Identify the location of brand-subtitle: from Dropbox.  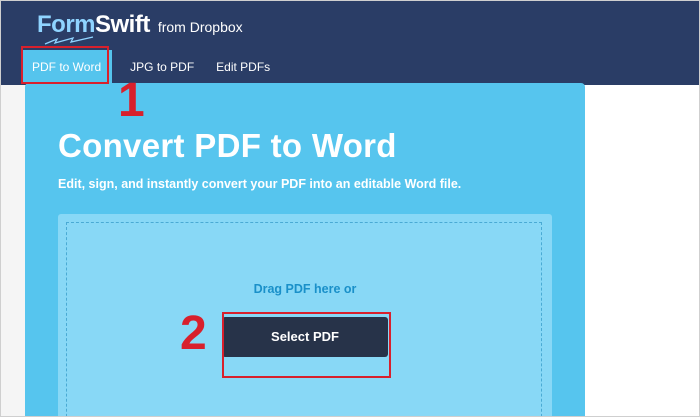
(200, 27).